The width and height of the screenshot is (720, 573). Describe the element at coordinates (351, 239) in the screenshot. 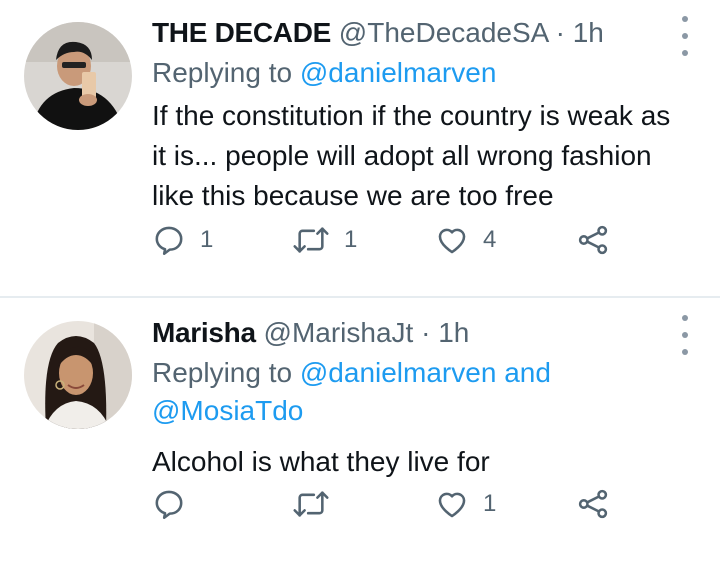

I see `retweet-count: 1` at that location.